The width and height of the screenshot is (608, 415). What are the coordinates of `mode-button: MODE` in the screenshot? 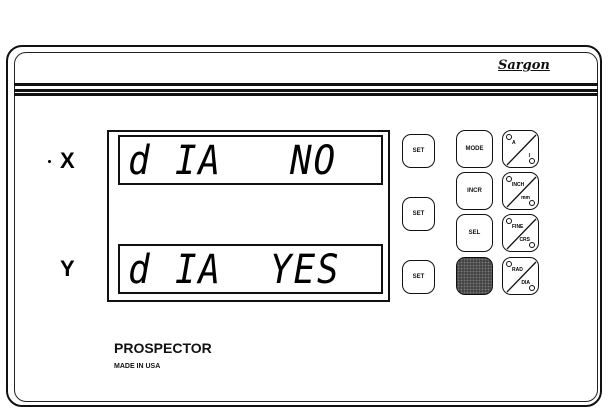 It's located at (474, 149).